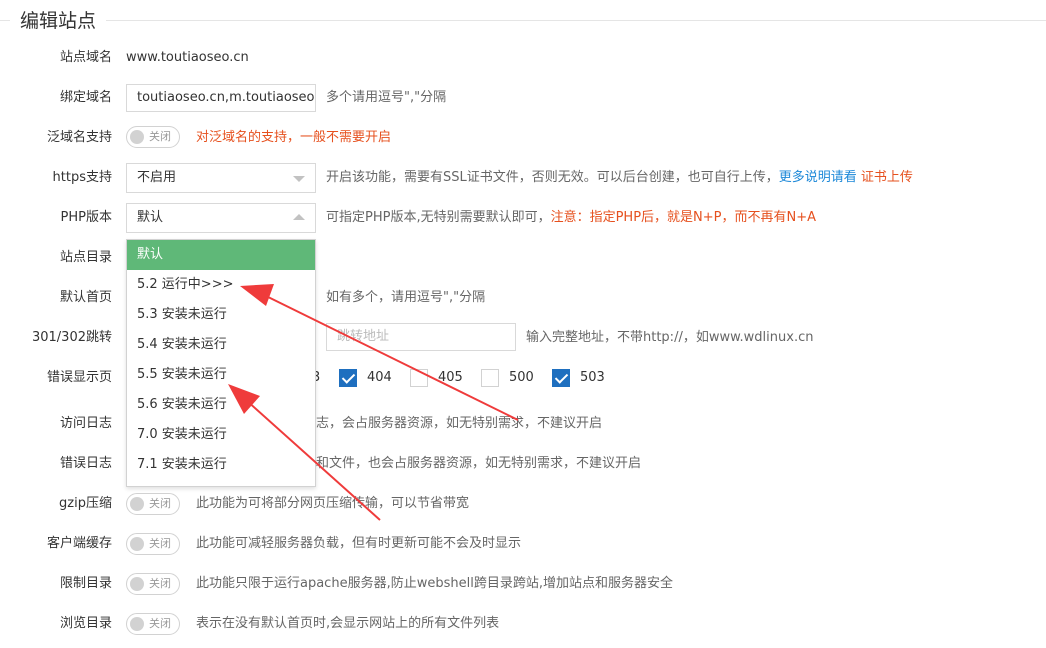 The image size is (1046, 648). What do you see at coordinates (450, 377) in the screenshot?
I see `errpage-code-label: 405` at bounding box center [450, 377].